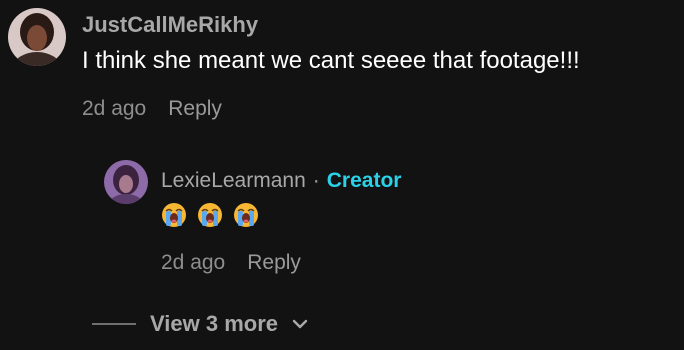  Describe the element at coordinates (300, 324) in the screenshot. I see `chevron-down-icon` at that location.